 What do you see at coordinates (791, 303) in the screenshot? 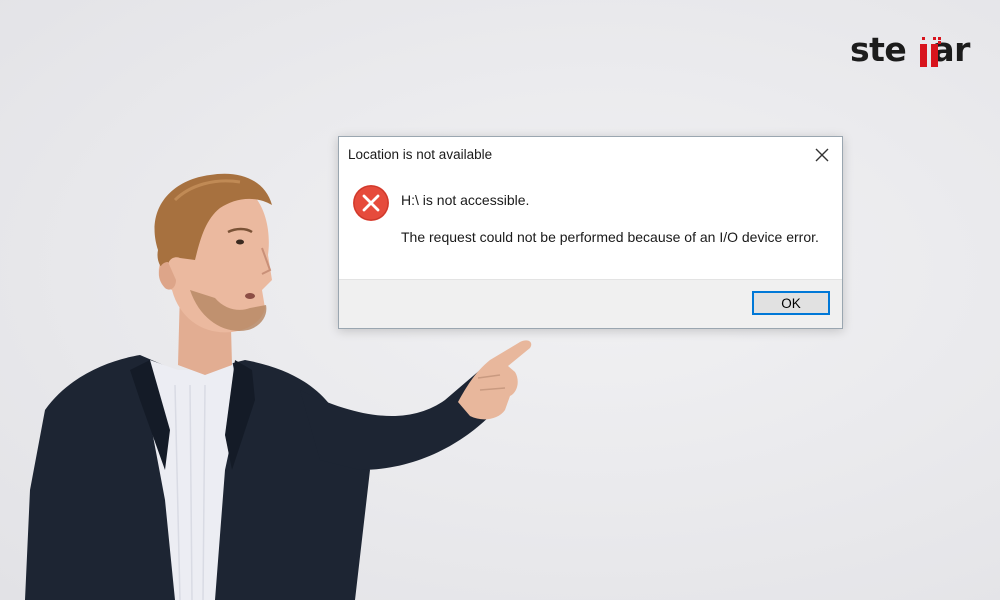
I see `ok-button: OK` at bounding box center [791, 303].